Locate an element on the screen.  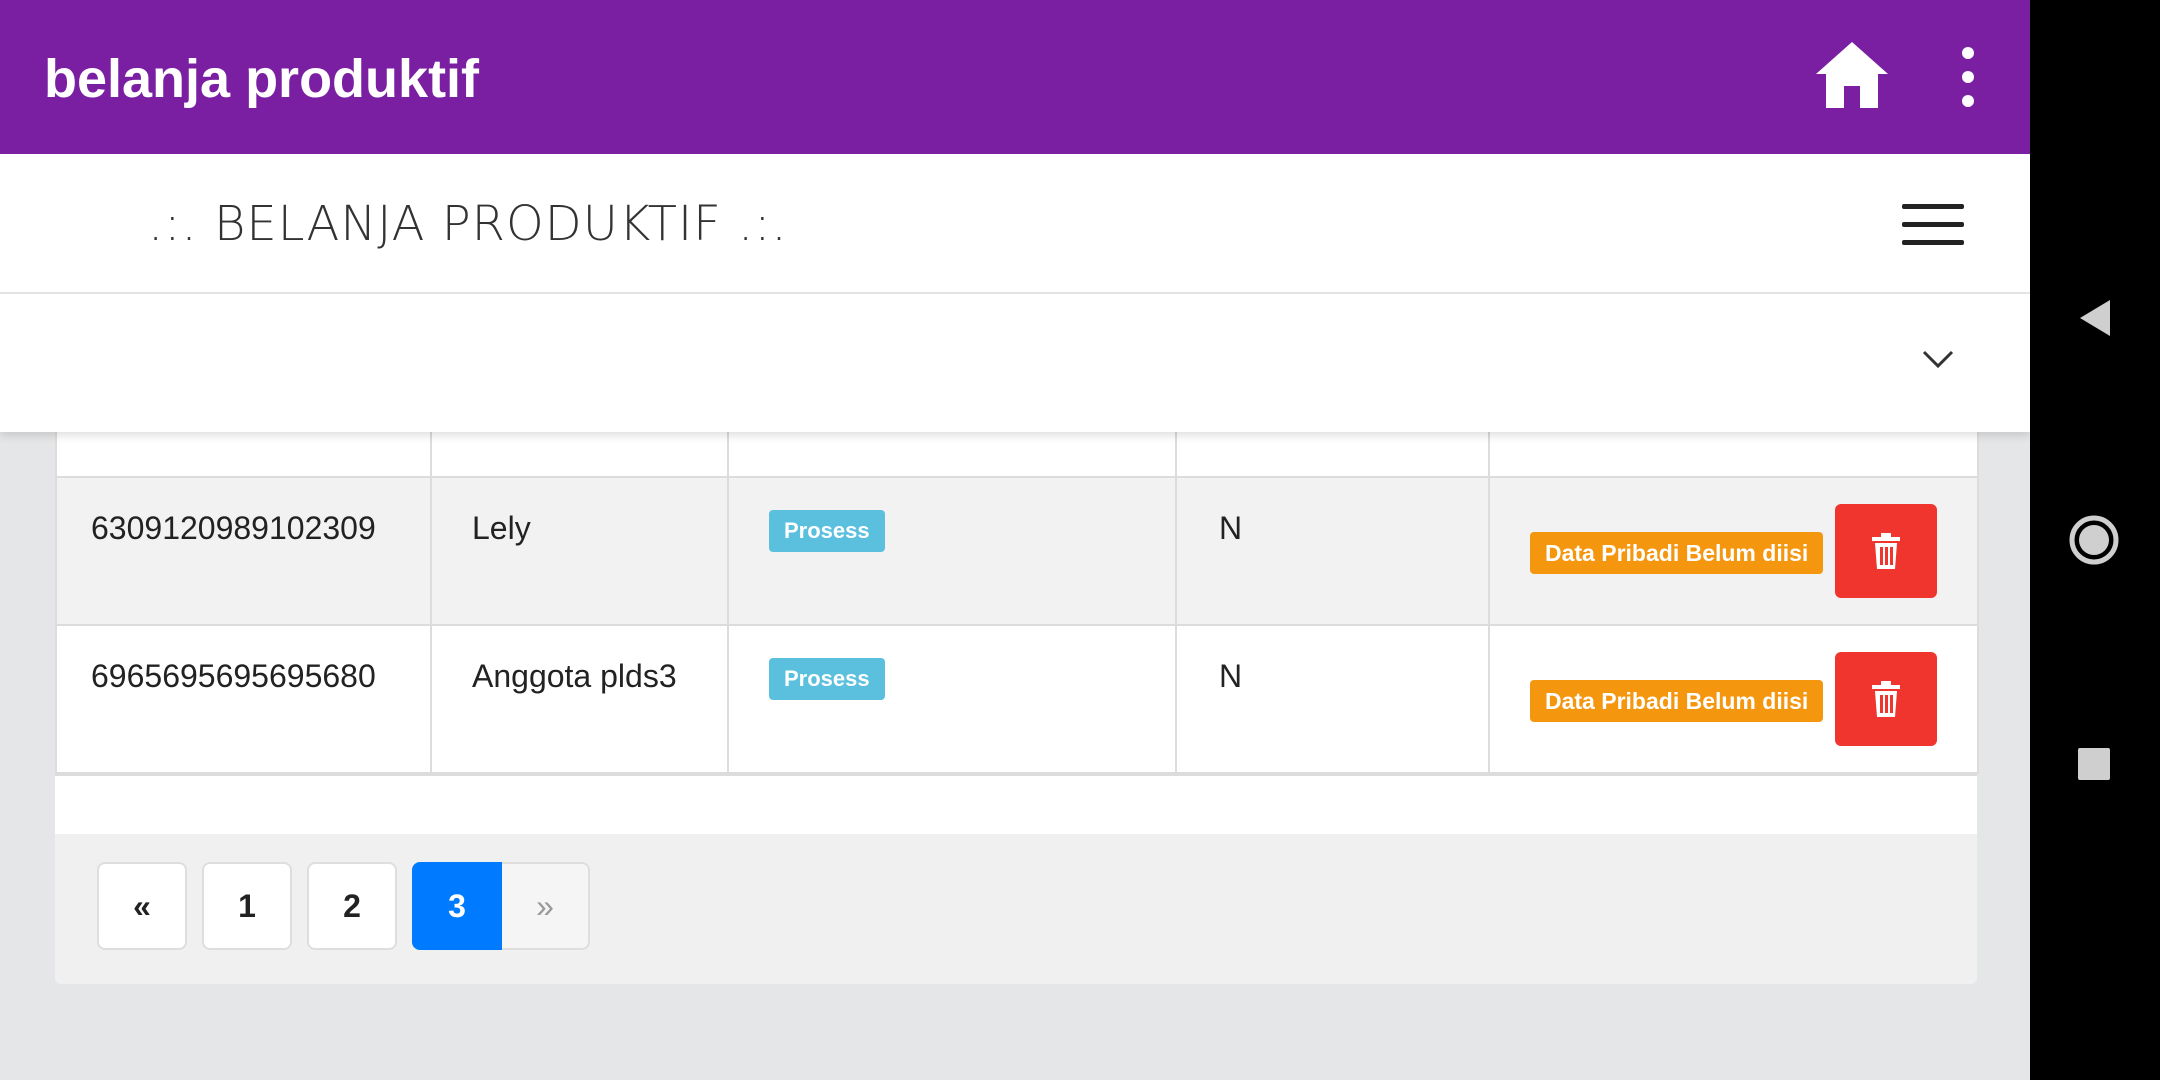
android-nav-bar is located at coordinates (2095, 540).